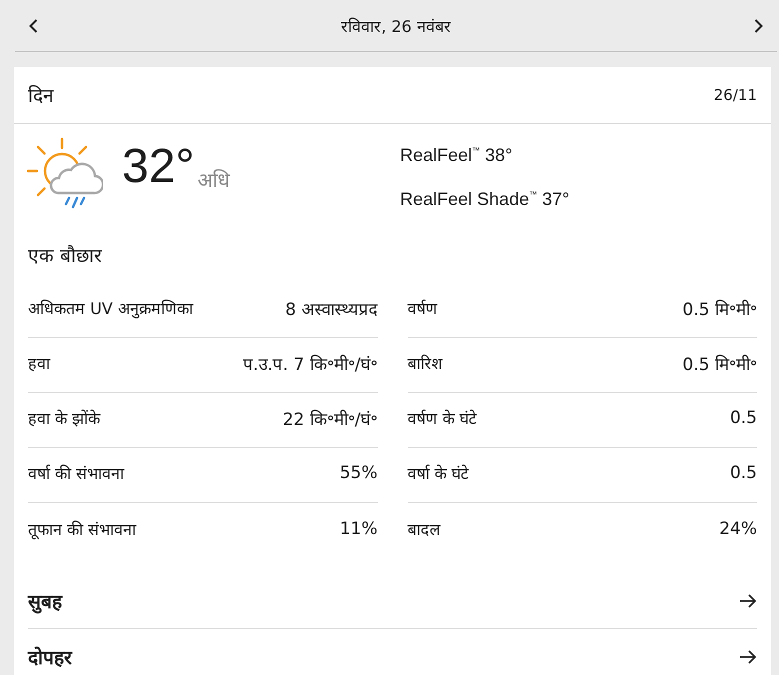  Describe the element at coordinates (424, 529) in the screenshot. I see `detail-label: बादल` at that location.